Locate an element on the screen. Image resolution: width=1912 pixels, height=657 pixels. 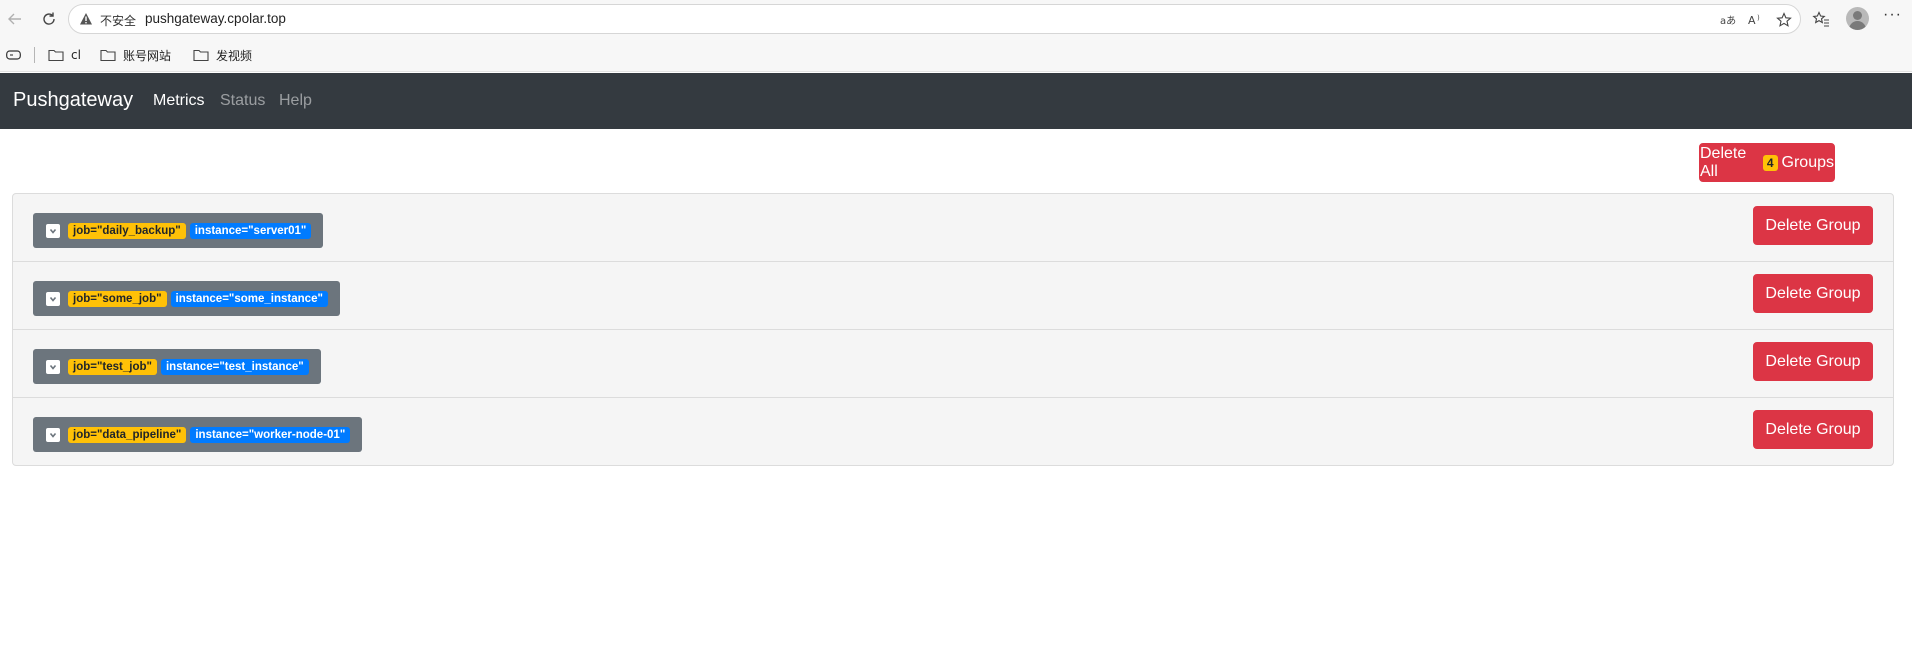
back-button is located at coordinates (15, 19).